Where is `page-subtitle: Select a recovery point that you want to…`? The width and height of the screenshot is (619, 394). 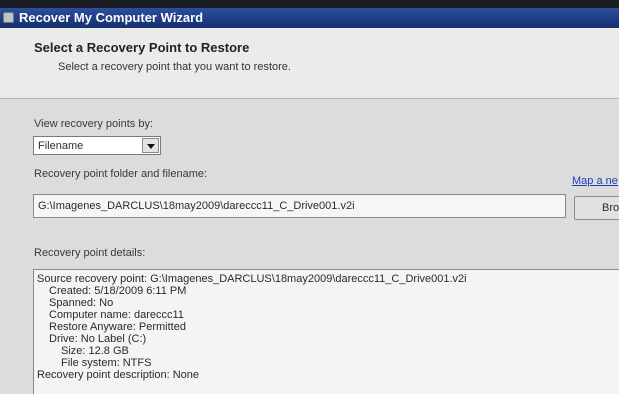
page-subtitle: Select a recovery point that you want to… is located at coordinates (174, 67).